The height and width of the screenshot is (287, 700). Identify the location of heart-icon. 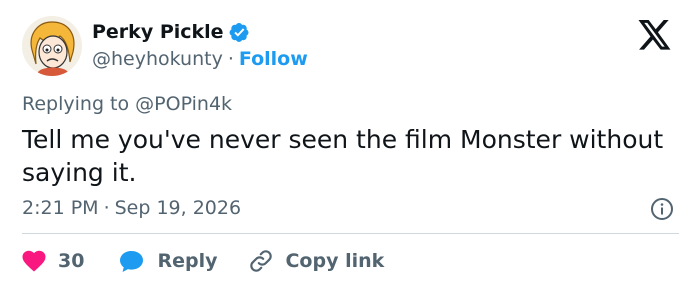
(34, 261).